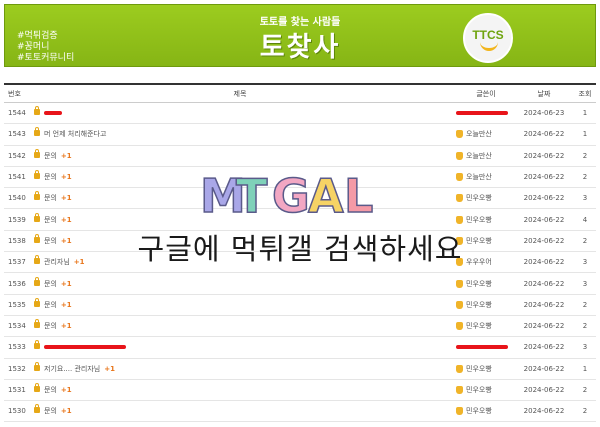 This screenshot has height=427, width=600. What do you see at coordinates (234, 113) in the screenshot?
I see `row-title-cell` at bounding box center [234, 113].